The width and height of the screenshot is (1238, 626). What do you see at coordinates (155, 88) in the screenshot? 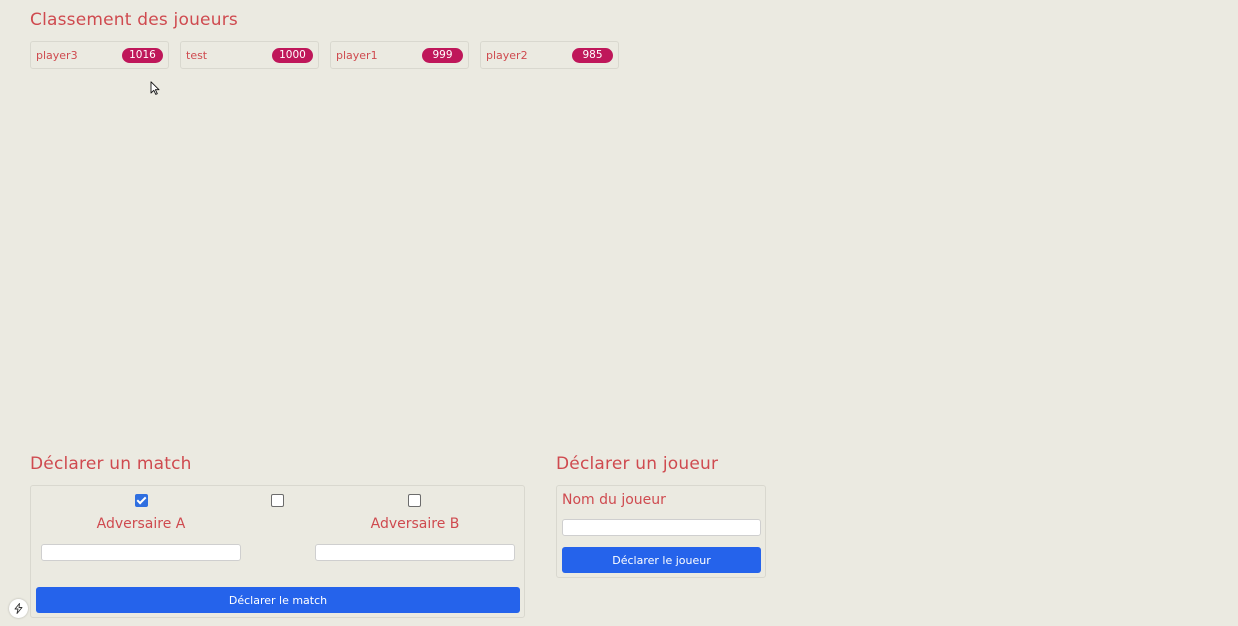
I see `mouse-pointer-icon` at bounding box center [155, 88].